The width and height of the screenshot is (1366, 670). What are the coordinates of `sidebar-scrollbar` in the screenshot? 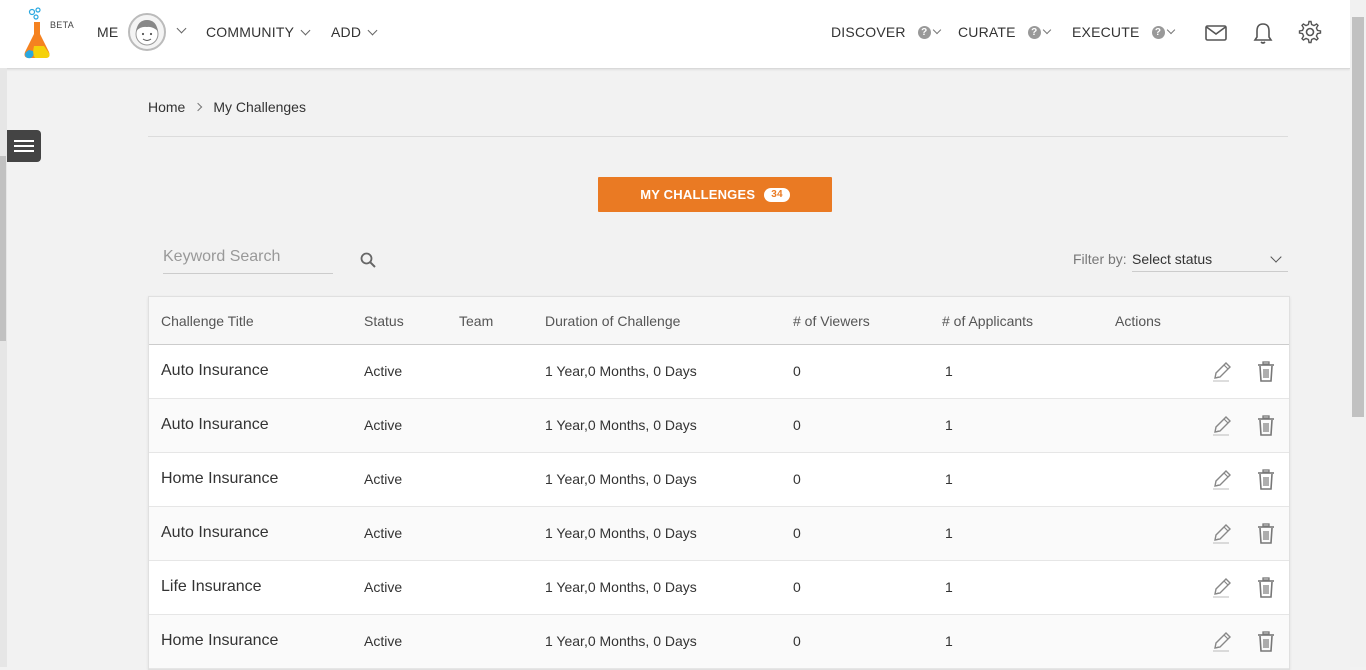 It's located at (3, 367).